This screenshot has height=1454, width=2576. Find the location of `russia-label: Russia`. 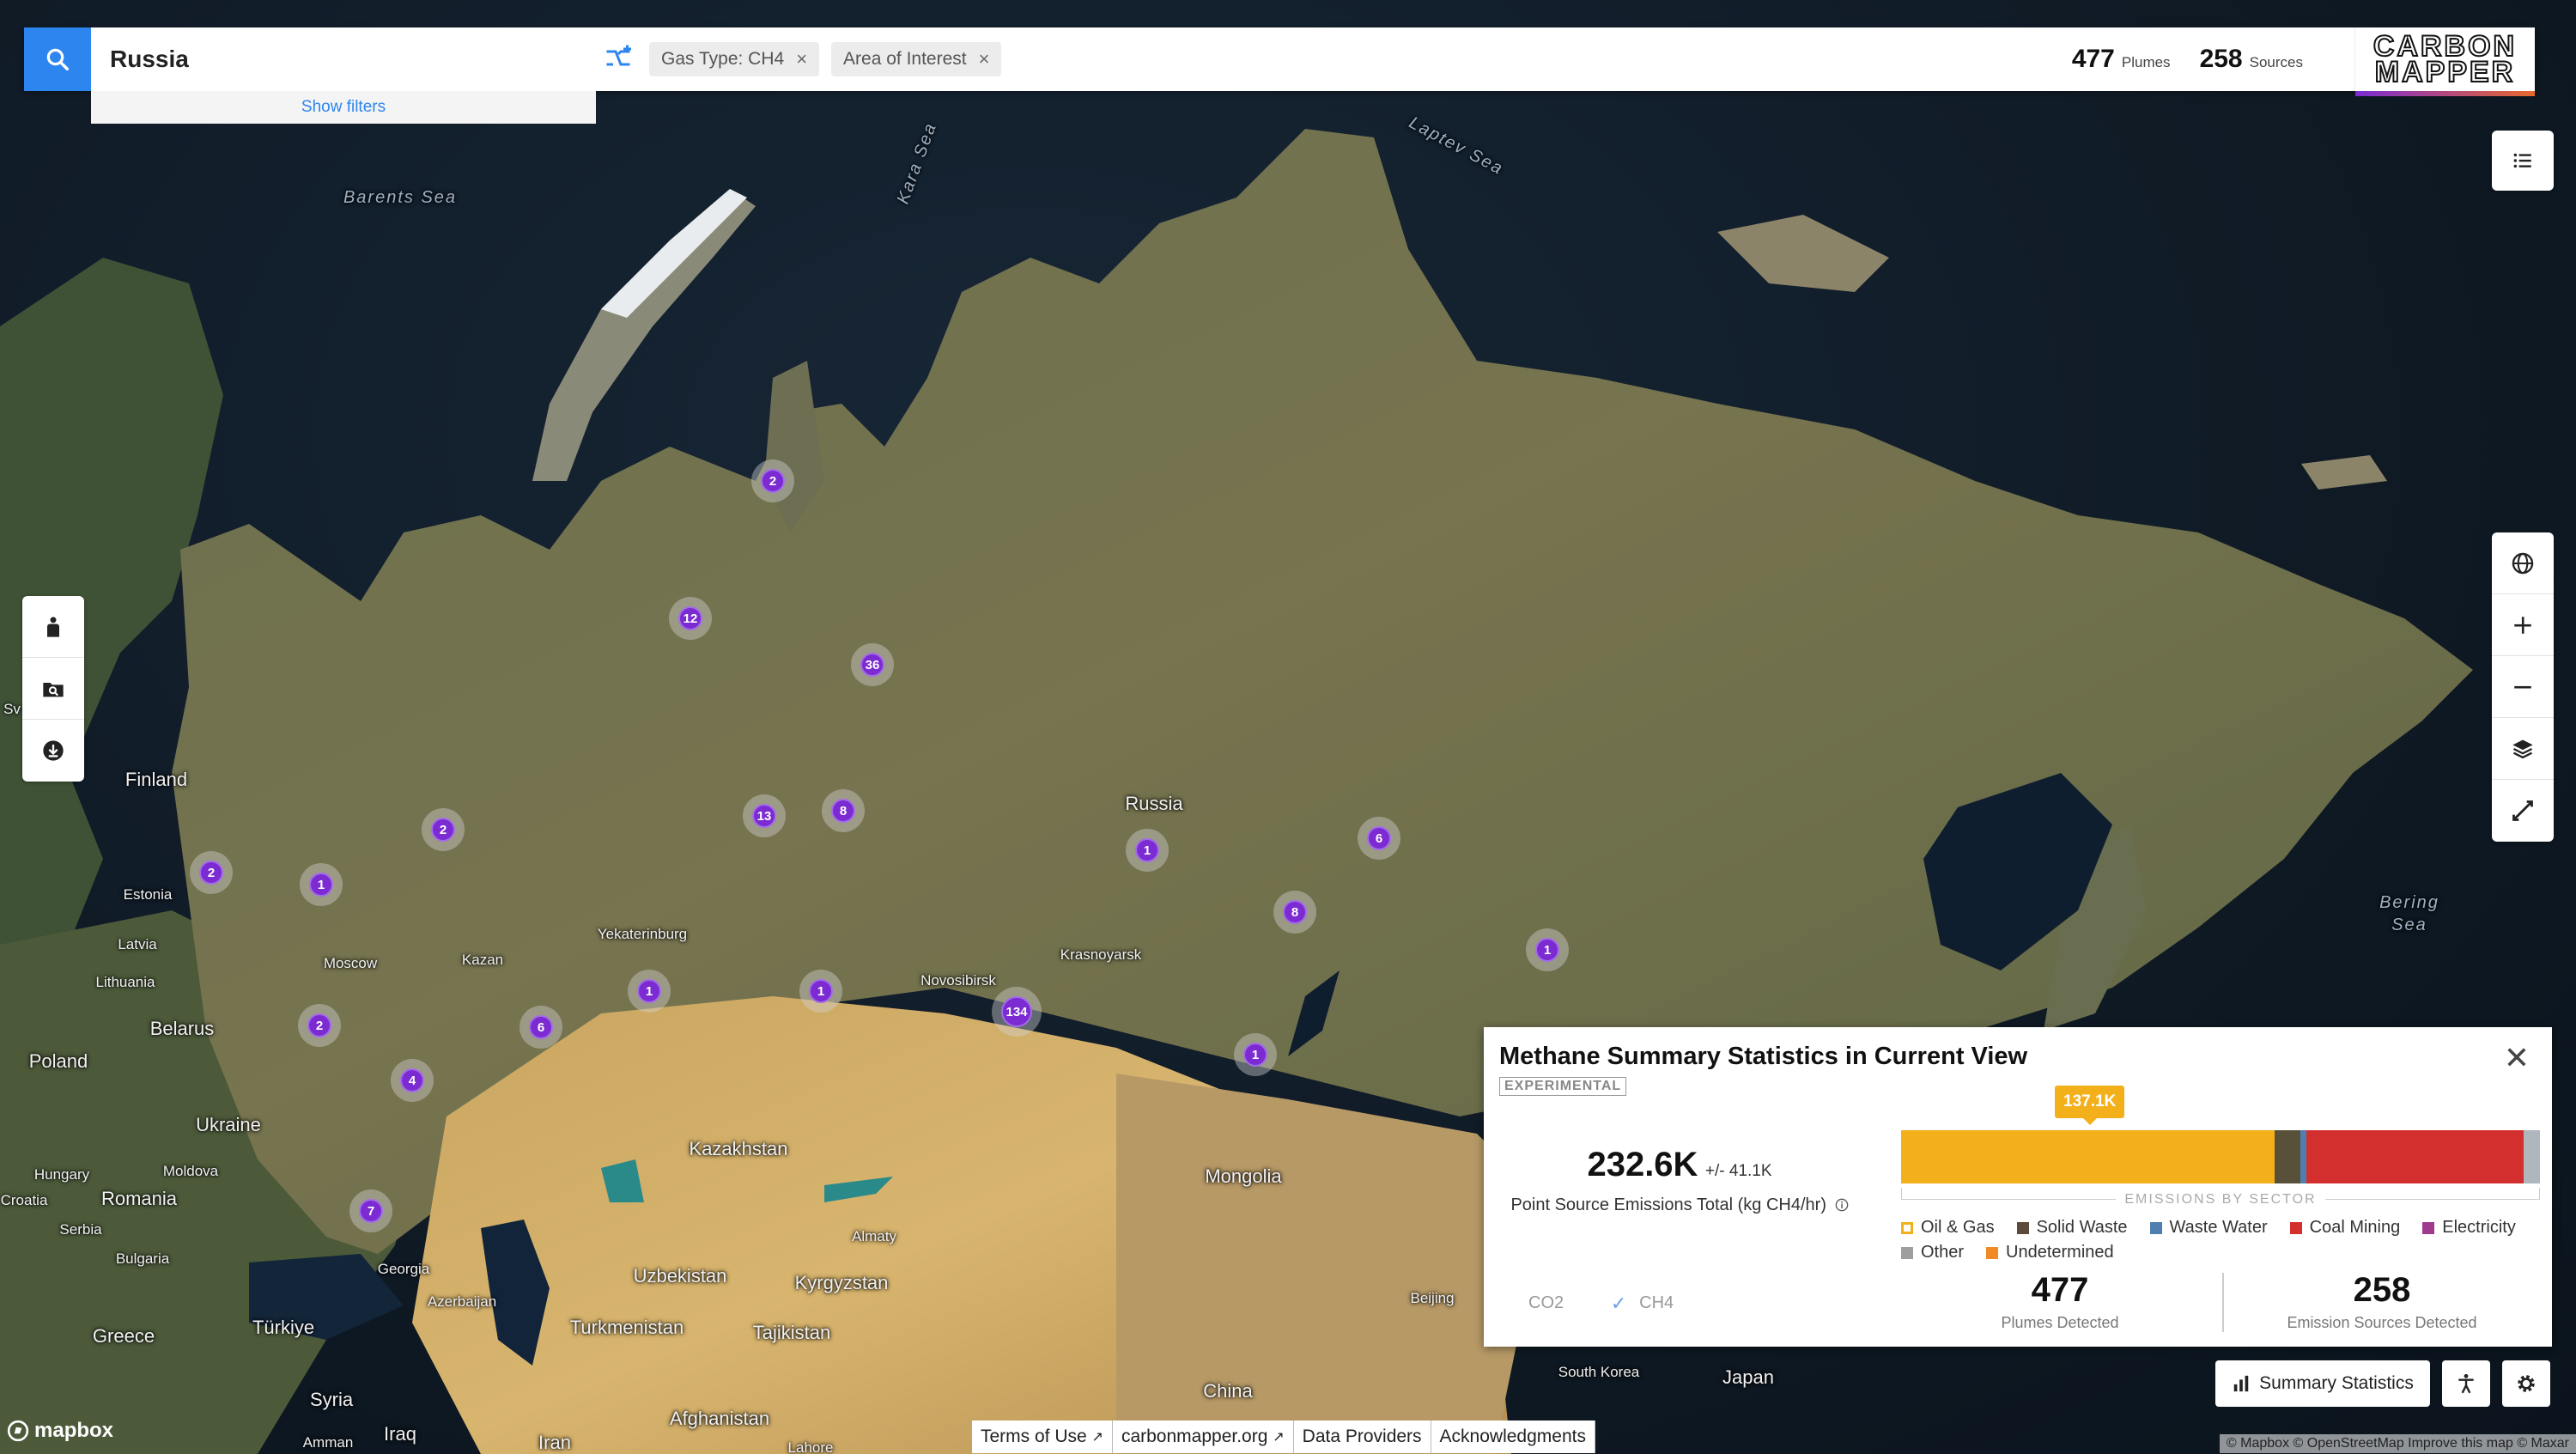

russia-label: Russia is located at coordinates (1154, 803).